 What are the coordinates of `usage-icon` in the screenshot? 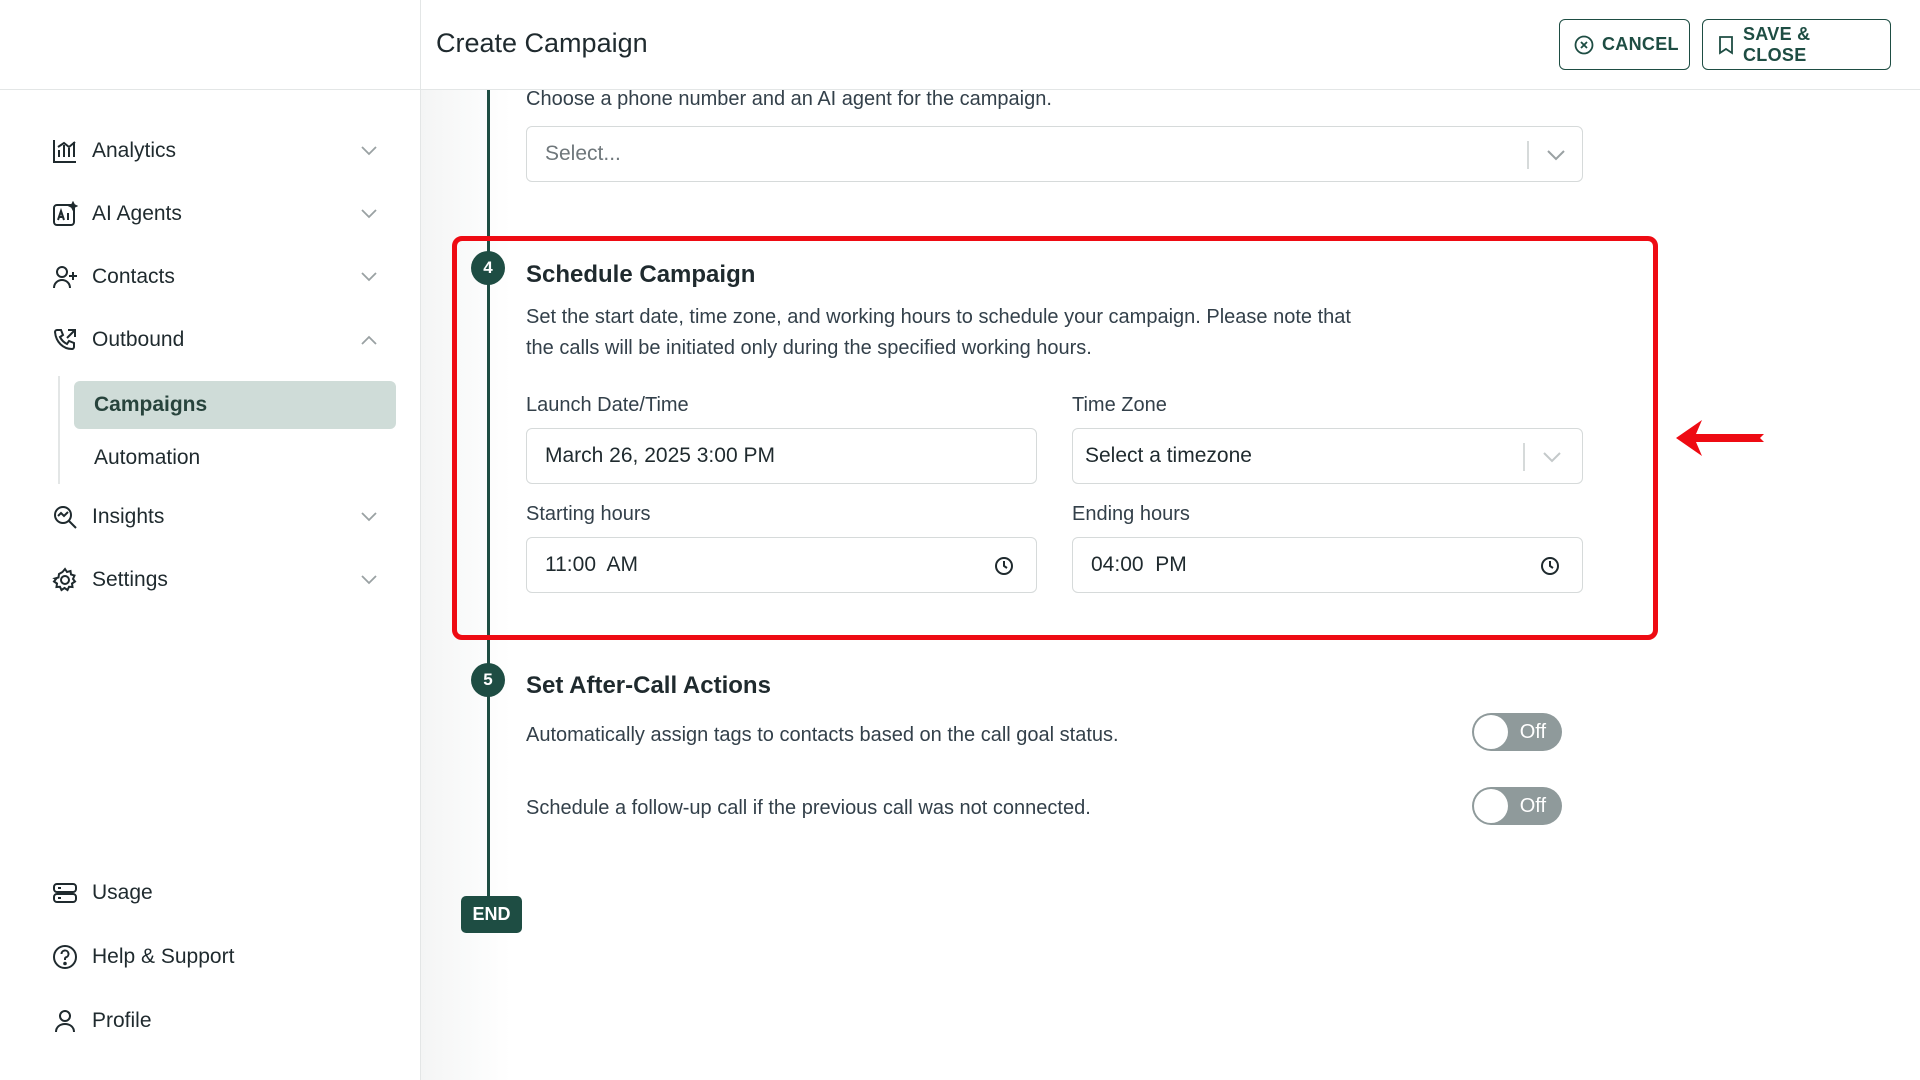 It's located at (65, 893).